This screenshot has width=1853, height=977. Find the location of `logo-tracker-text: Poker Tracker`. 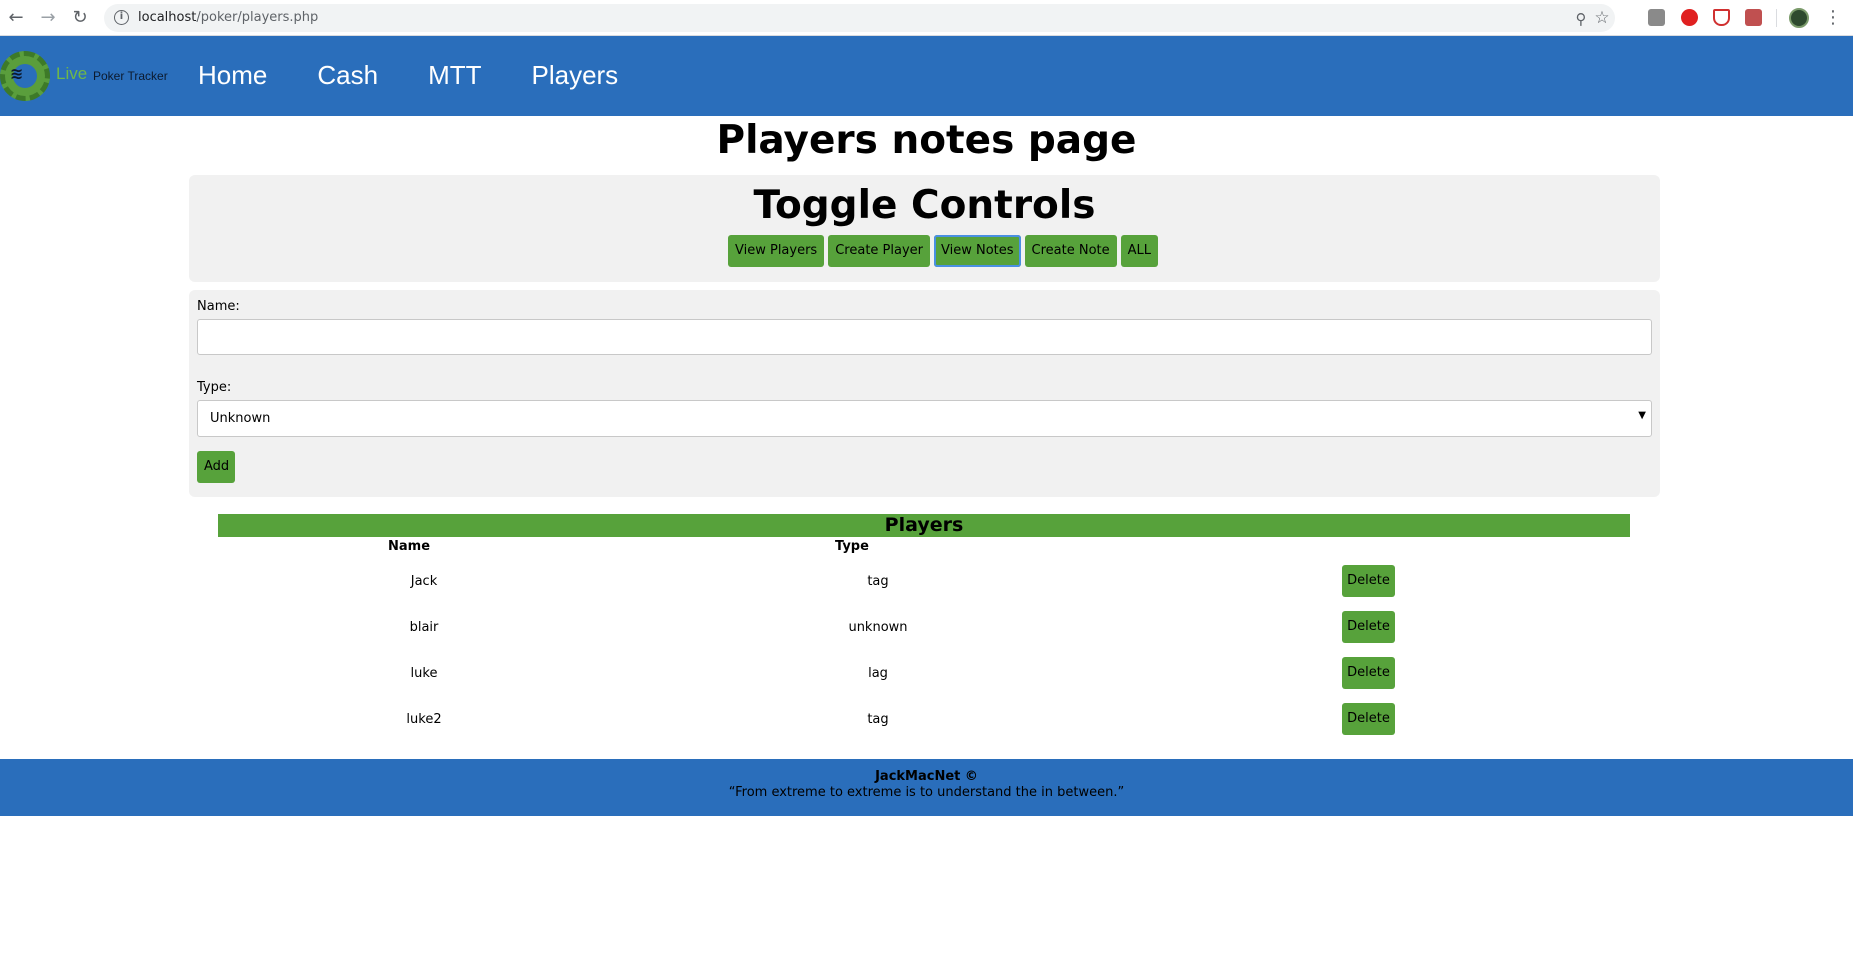

logo-tracker-text: Poker Tracker is located at coordinates (130, 76).